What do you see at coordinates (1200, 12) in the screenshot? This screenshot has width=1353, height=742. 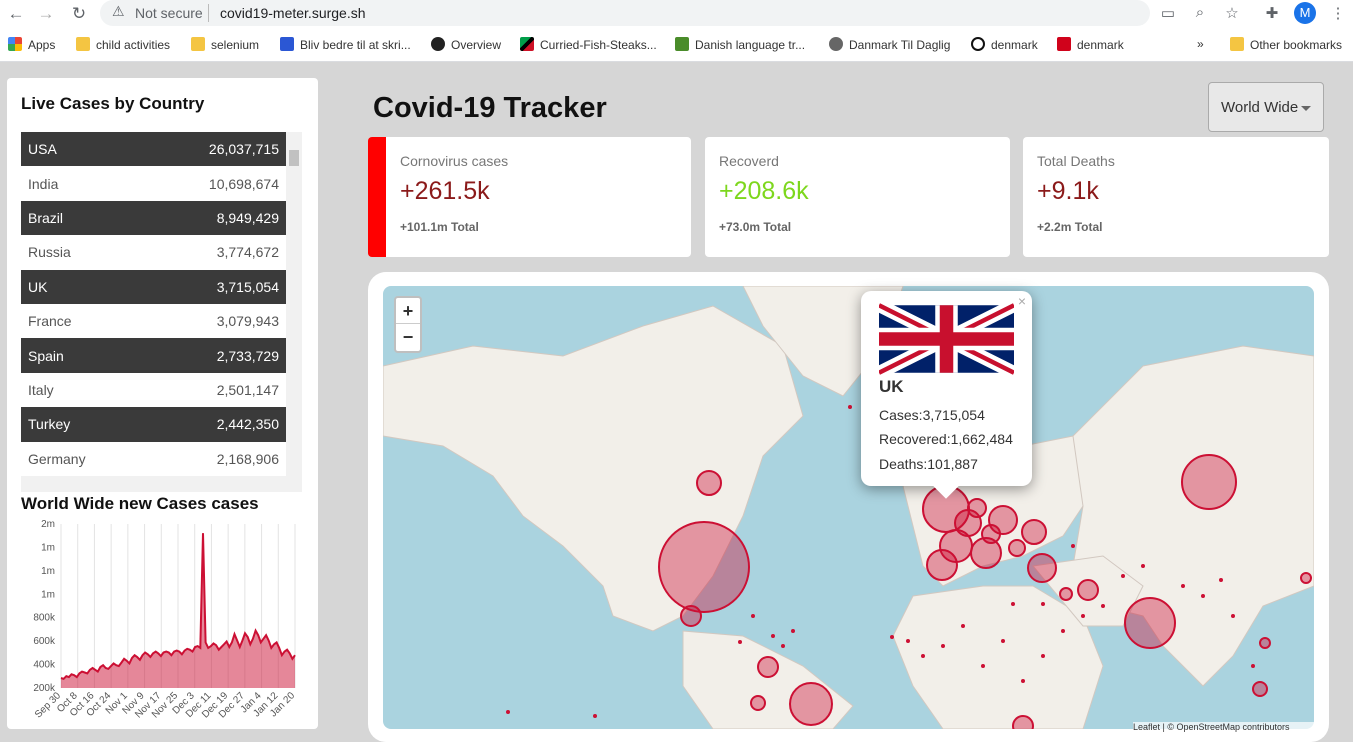 I see `zoom-icon: ⌕` at bounding box center [1200, 12].